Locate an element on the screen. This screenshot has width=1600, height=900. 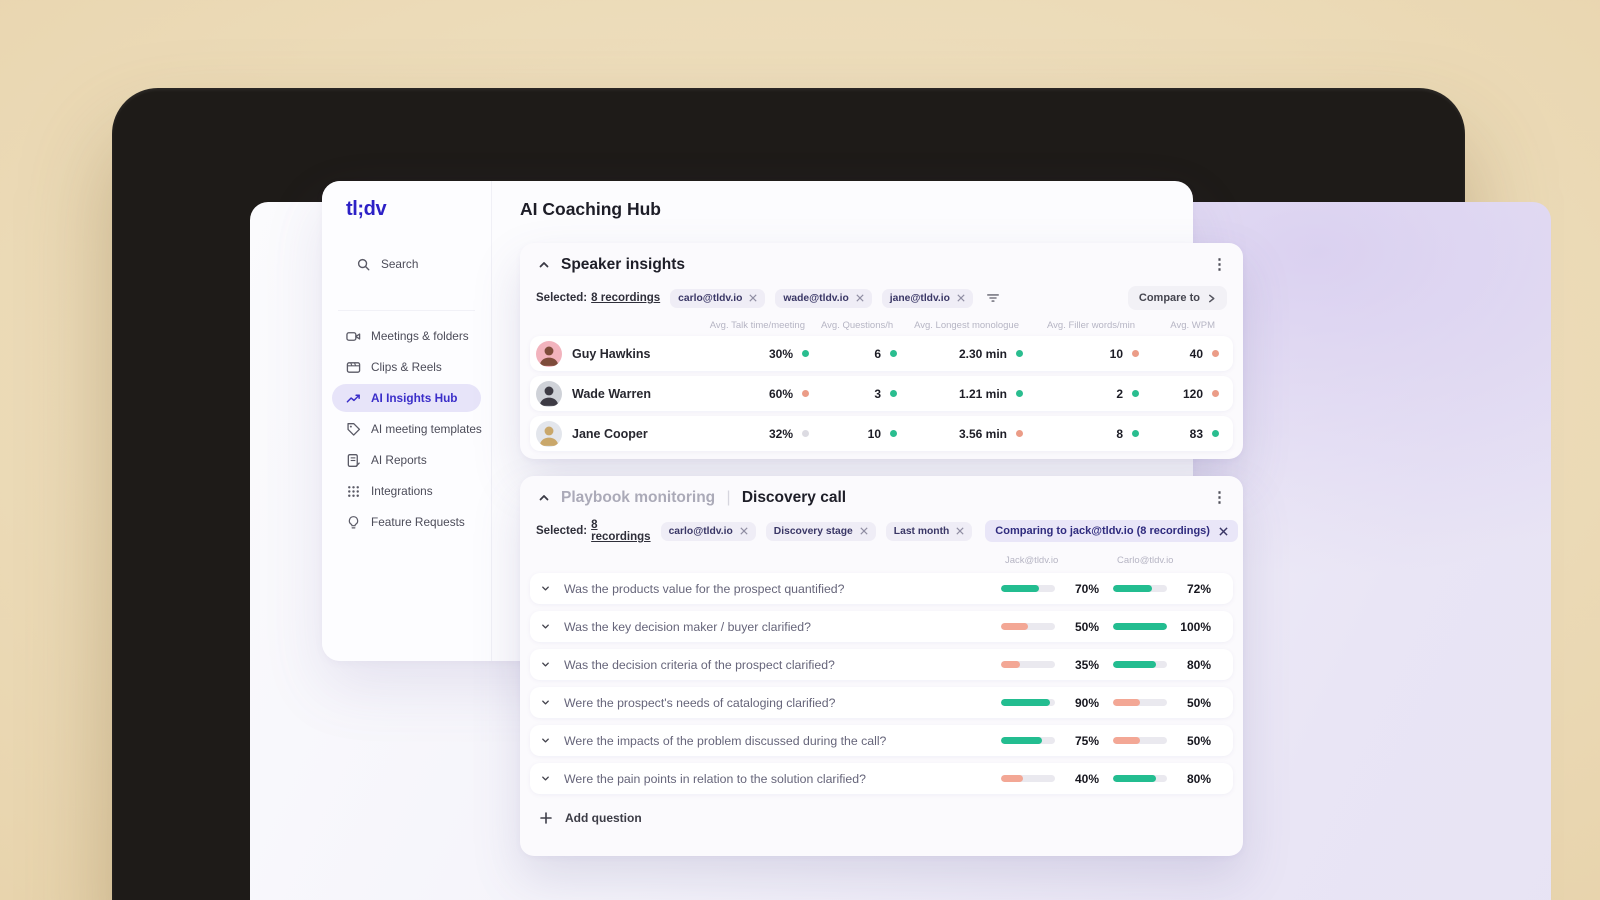
carlo-score: 100% is located at coordinates (1166, 627).